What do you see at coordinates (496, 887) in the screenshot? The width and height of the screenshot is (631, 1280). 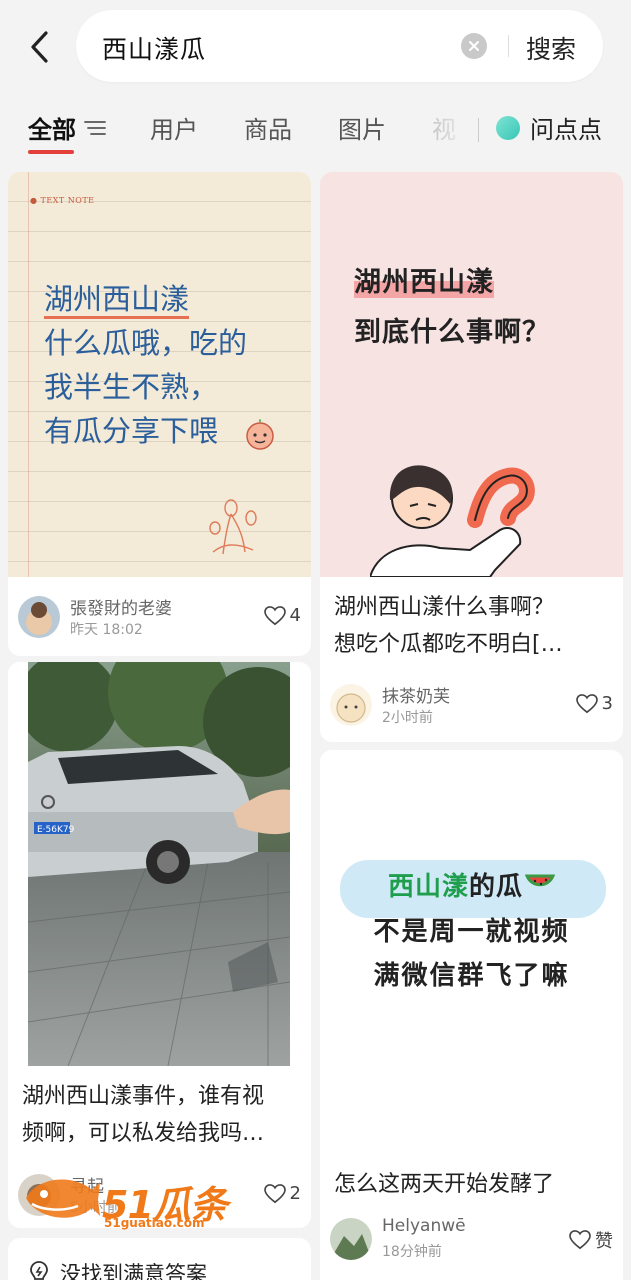 I see `cover-text: 的瓜` at bounding box center [496, 887].